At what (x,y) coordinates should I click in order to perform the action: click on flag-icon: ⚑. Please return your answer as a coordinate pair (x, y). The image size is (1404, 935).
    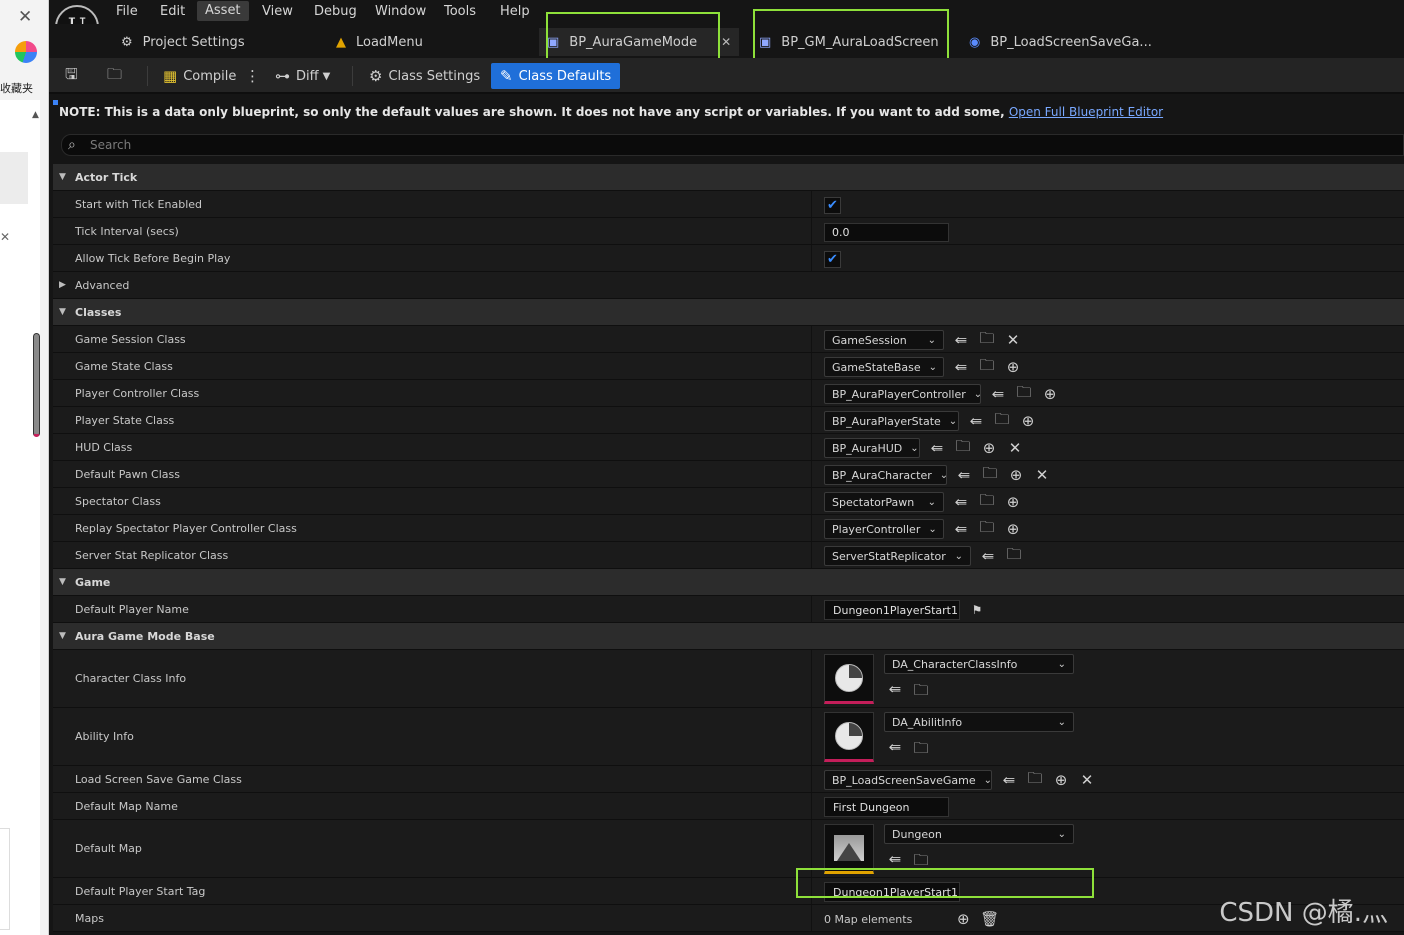
    Looking at the image, I should click on (977, 610).